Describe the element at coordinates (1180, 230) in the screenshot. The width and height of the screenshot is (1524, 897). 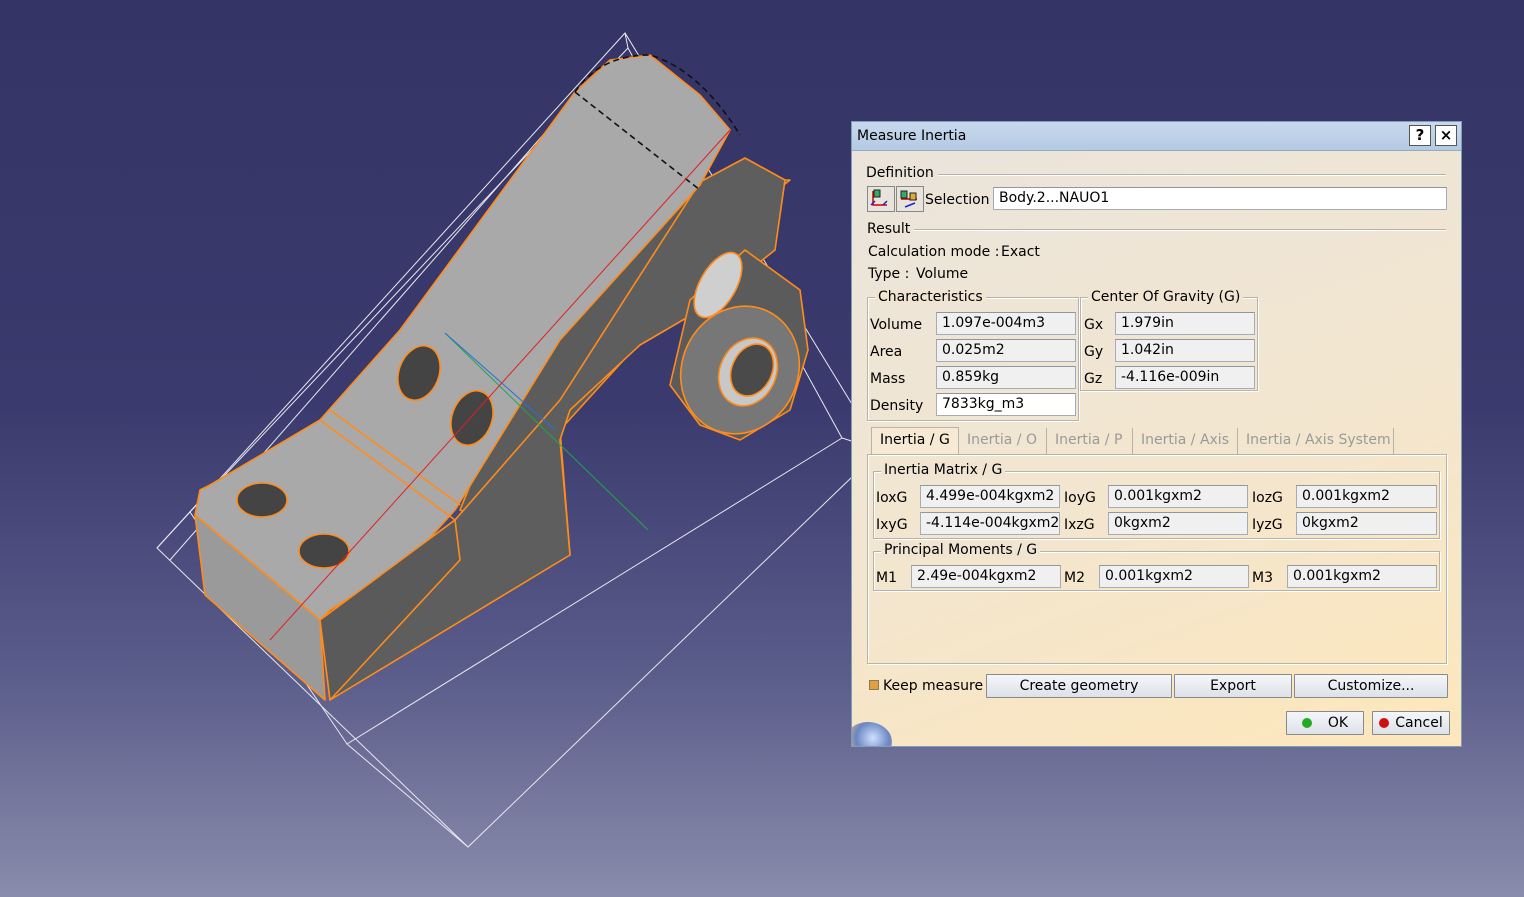
I see `result-separator` at that location.